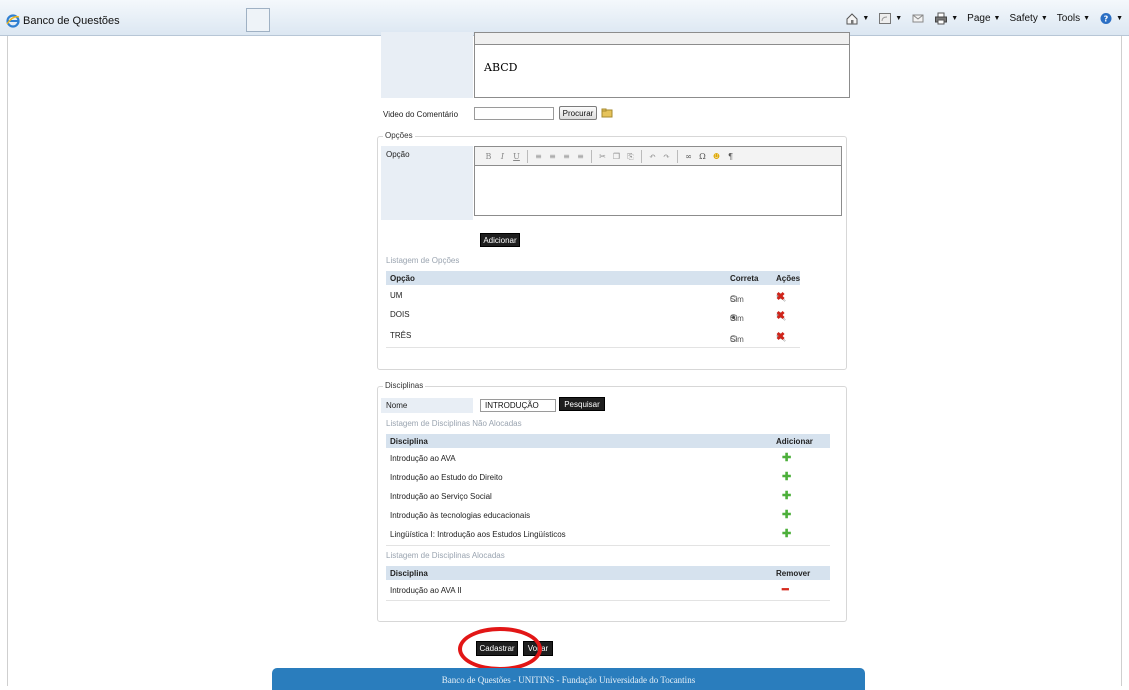  What do you see at coordinates (1121, 361) in the screenshot?
I see `page-border-right` at bounding box center [1121, 361].